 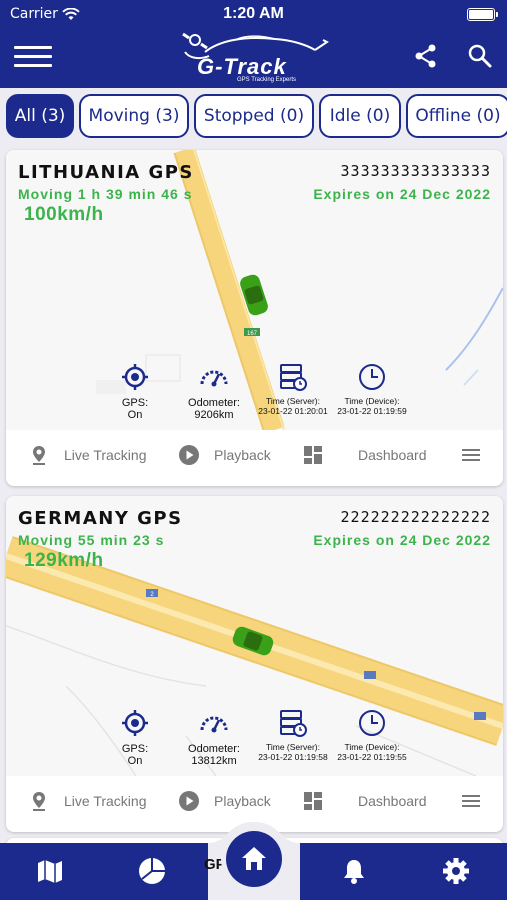 What do you see at coordinates (293, 757) in the screenshot?
I see `server-time-value: 23-01-22 01:19:58` at bounding box center [293, 757].